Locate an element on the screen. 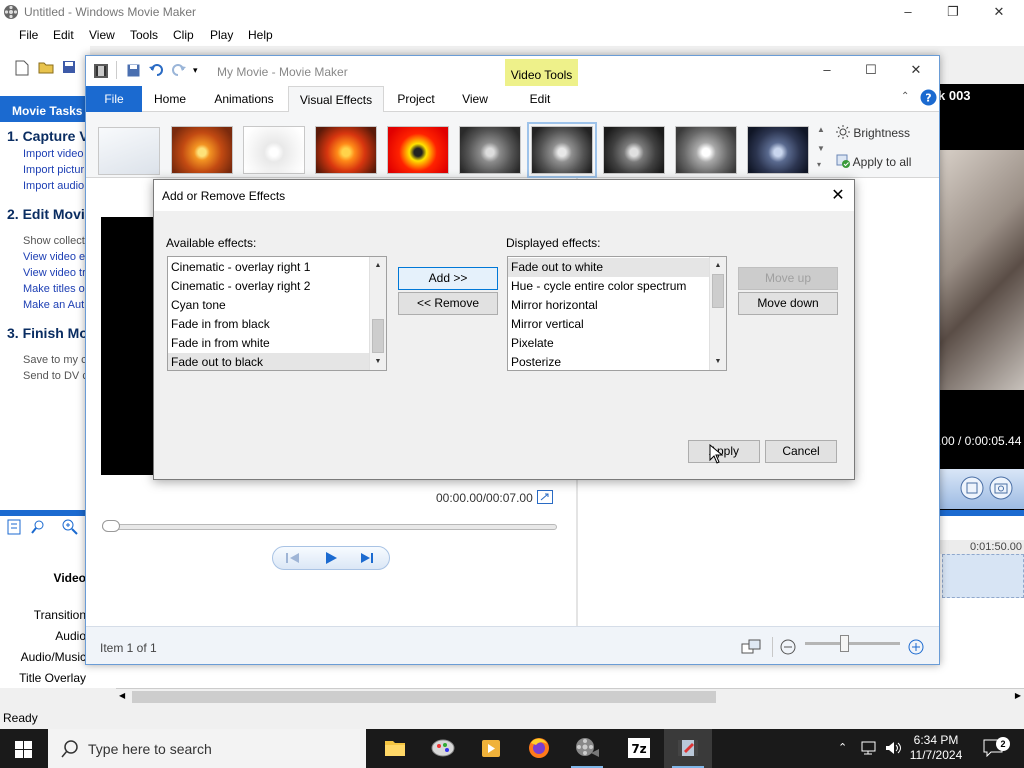 The height and width of the screenshot is (768, 1024). menu-help: Help is located at coordinates (260, 35).